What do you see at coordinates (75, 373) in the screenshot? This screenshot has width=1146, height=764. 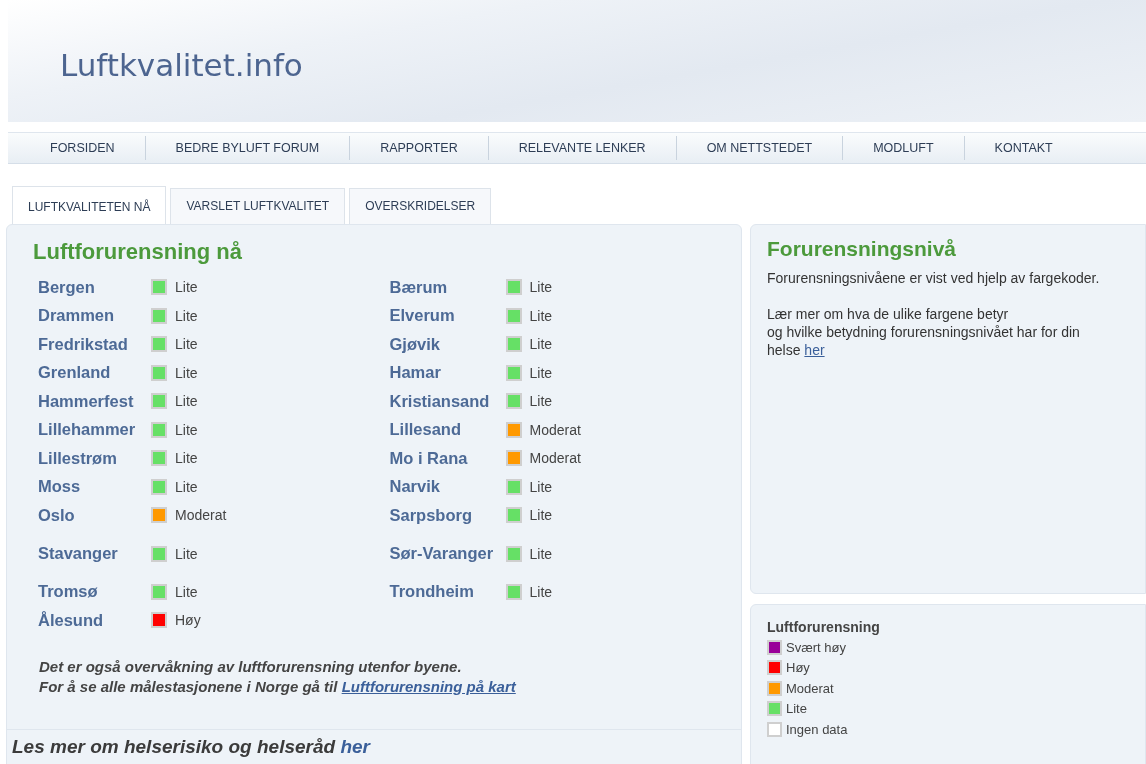 I see `city-name: Grenland` at bounding box center [75, 373].